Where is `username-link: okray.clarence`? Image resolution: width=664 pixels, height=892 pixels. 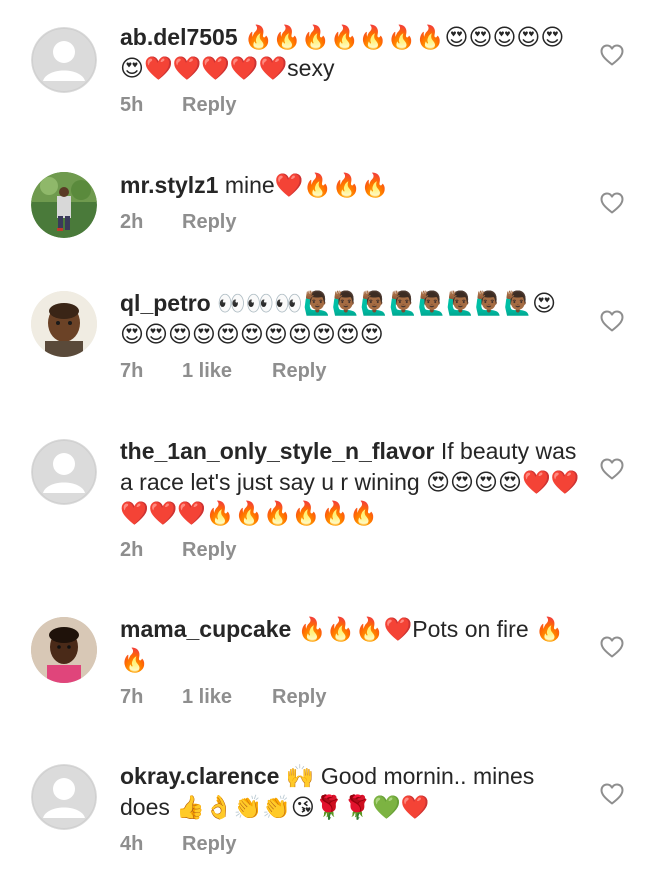
username-link: okray.clarence is located at coordinates (199, 776).